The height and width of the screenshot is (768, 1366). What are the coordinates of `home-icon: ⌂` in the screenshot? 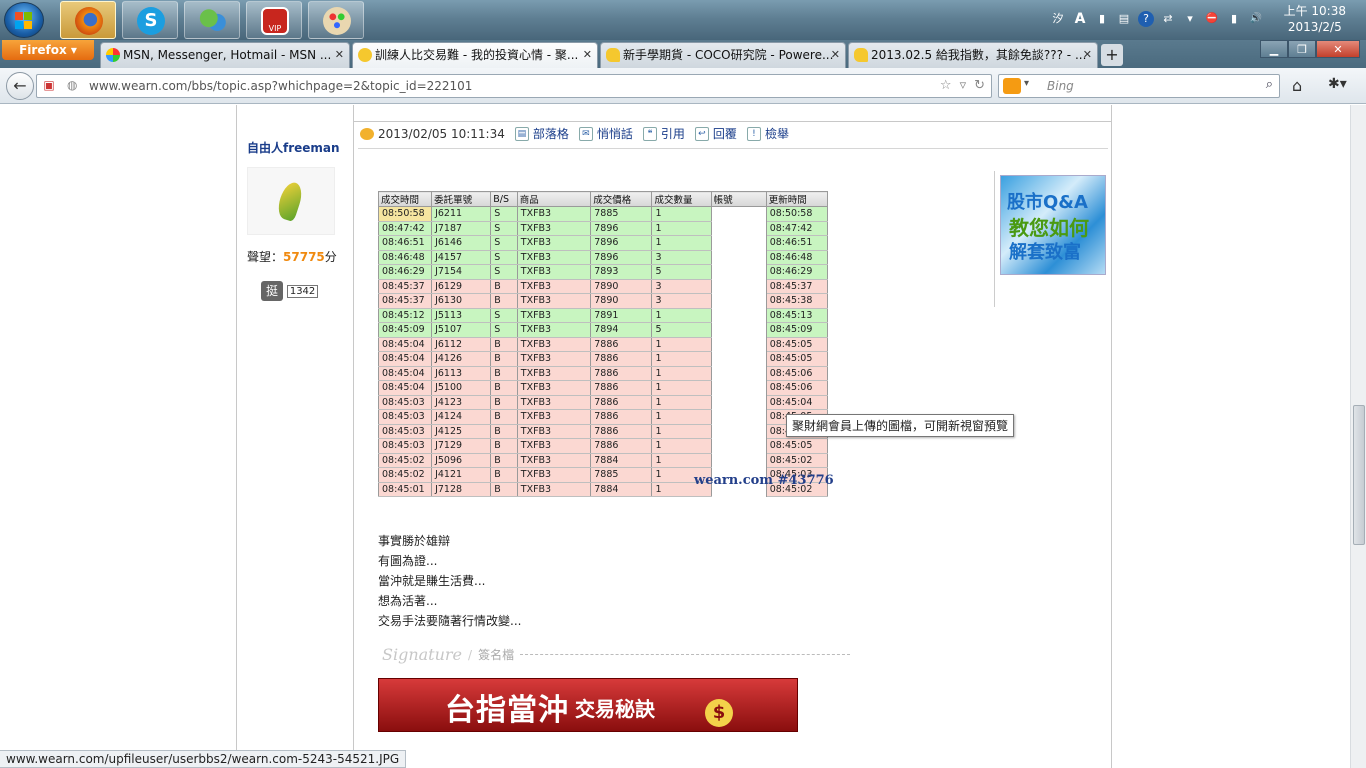 It's located at (1297, 85).